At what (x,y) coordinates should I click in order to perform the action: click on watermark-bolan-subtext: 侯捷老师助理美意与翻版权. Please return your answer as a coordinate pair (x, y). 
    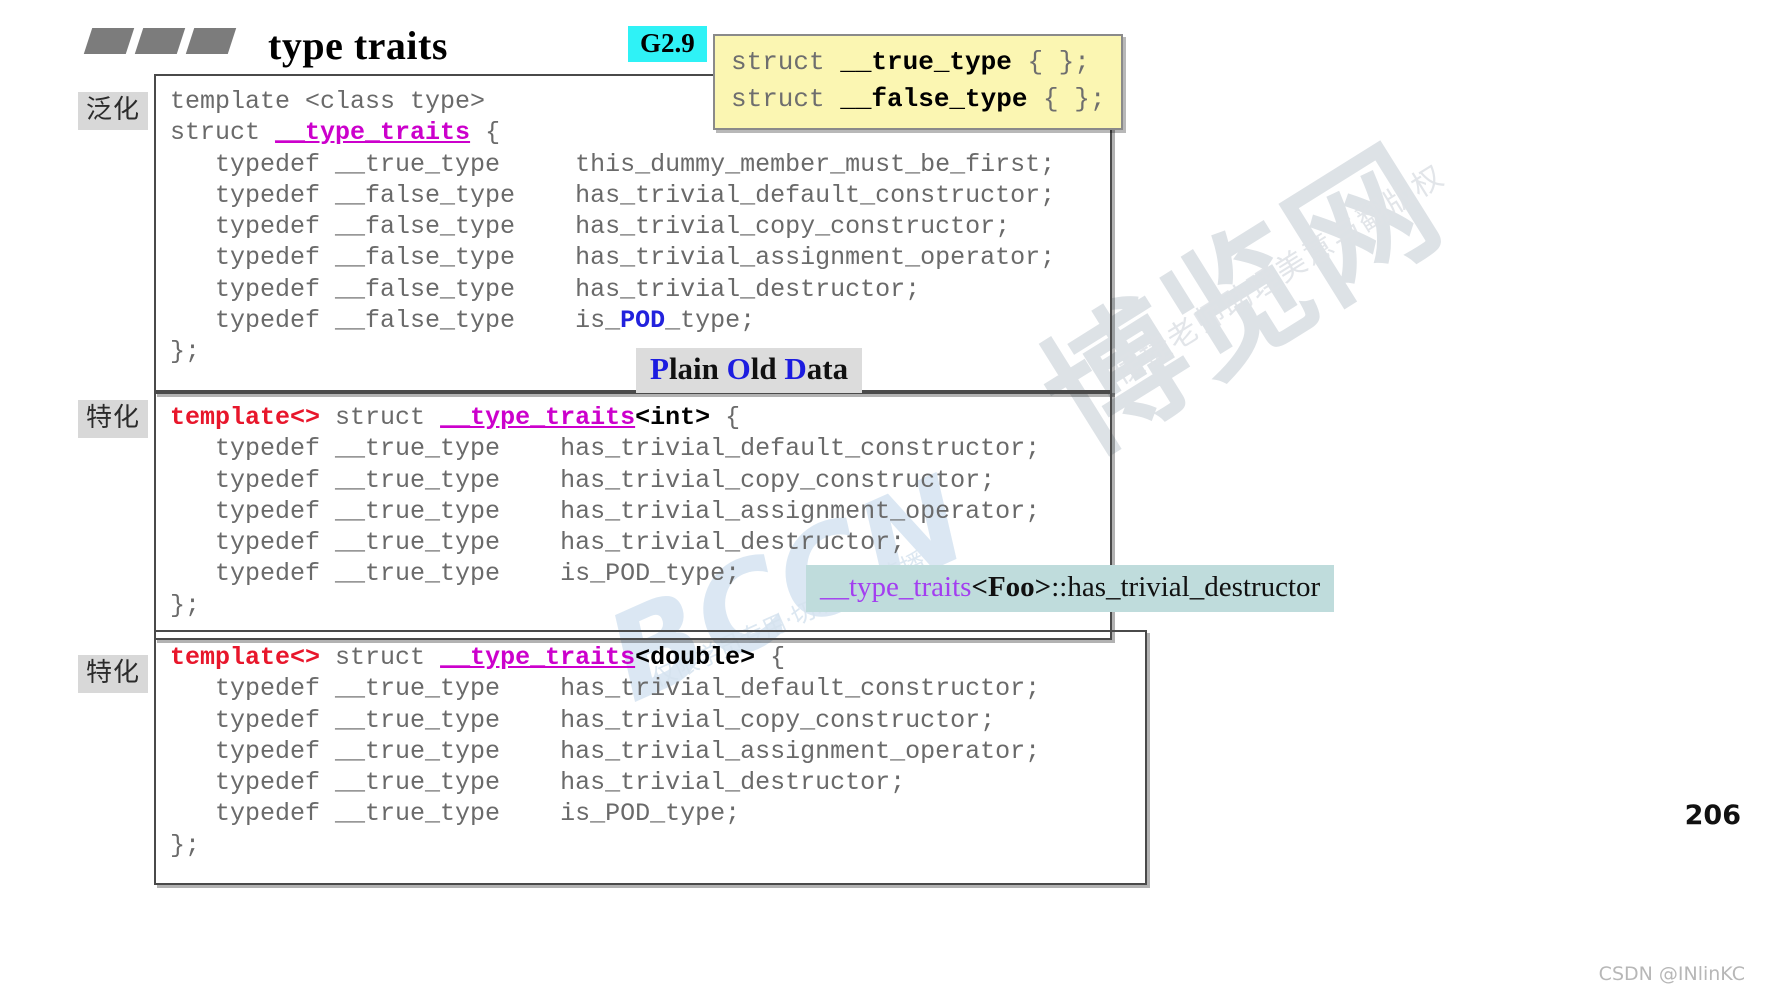
    Looking at the image, I should click on (1278, 275).